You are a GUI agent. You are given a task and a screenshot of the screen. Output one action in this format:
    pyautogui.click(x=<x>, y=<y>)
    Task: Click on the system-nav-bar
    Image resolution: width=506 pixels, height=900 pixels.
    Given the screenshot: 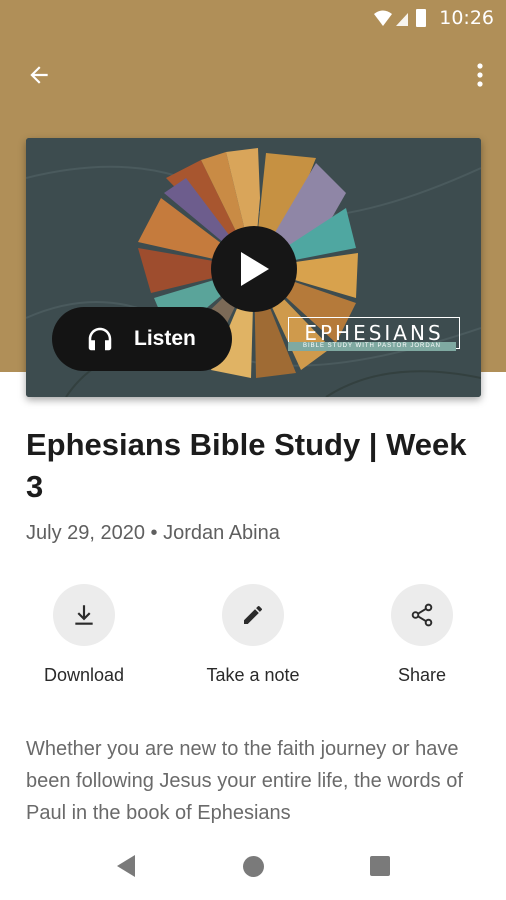 What is the action you would take?
    pyautogui.click(x=253, y=869)
    